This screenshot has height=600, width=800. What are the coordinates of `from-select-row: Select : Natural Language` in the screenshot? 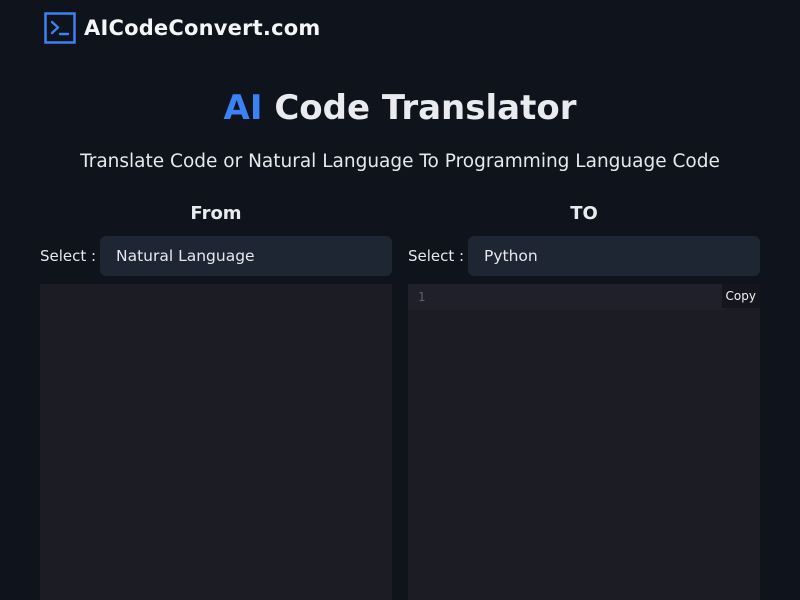 It's located at (216, 256).